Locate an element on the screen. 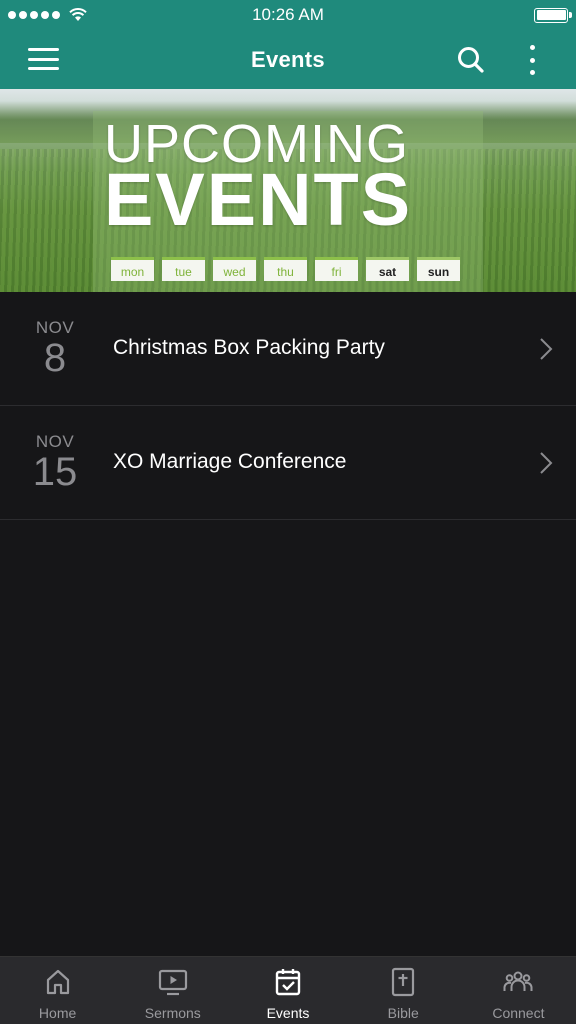 The width and height of the screenshot is (576, 1024). event-row-xo-marriage: NOV 15 XO Marriage Conference is located at coordinates (288, 463).